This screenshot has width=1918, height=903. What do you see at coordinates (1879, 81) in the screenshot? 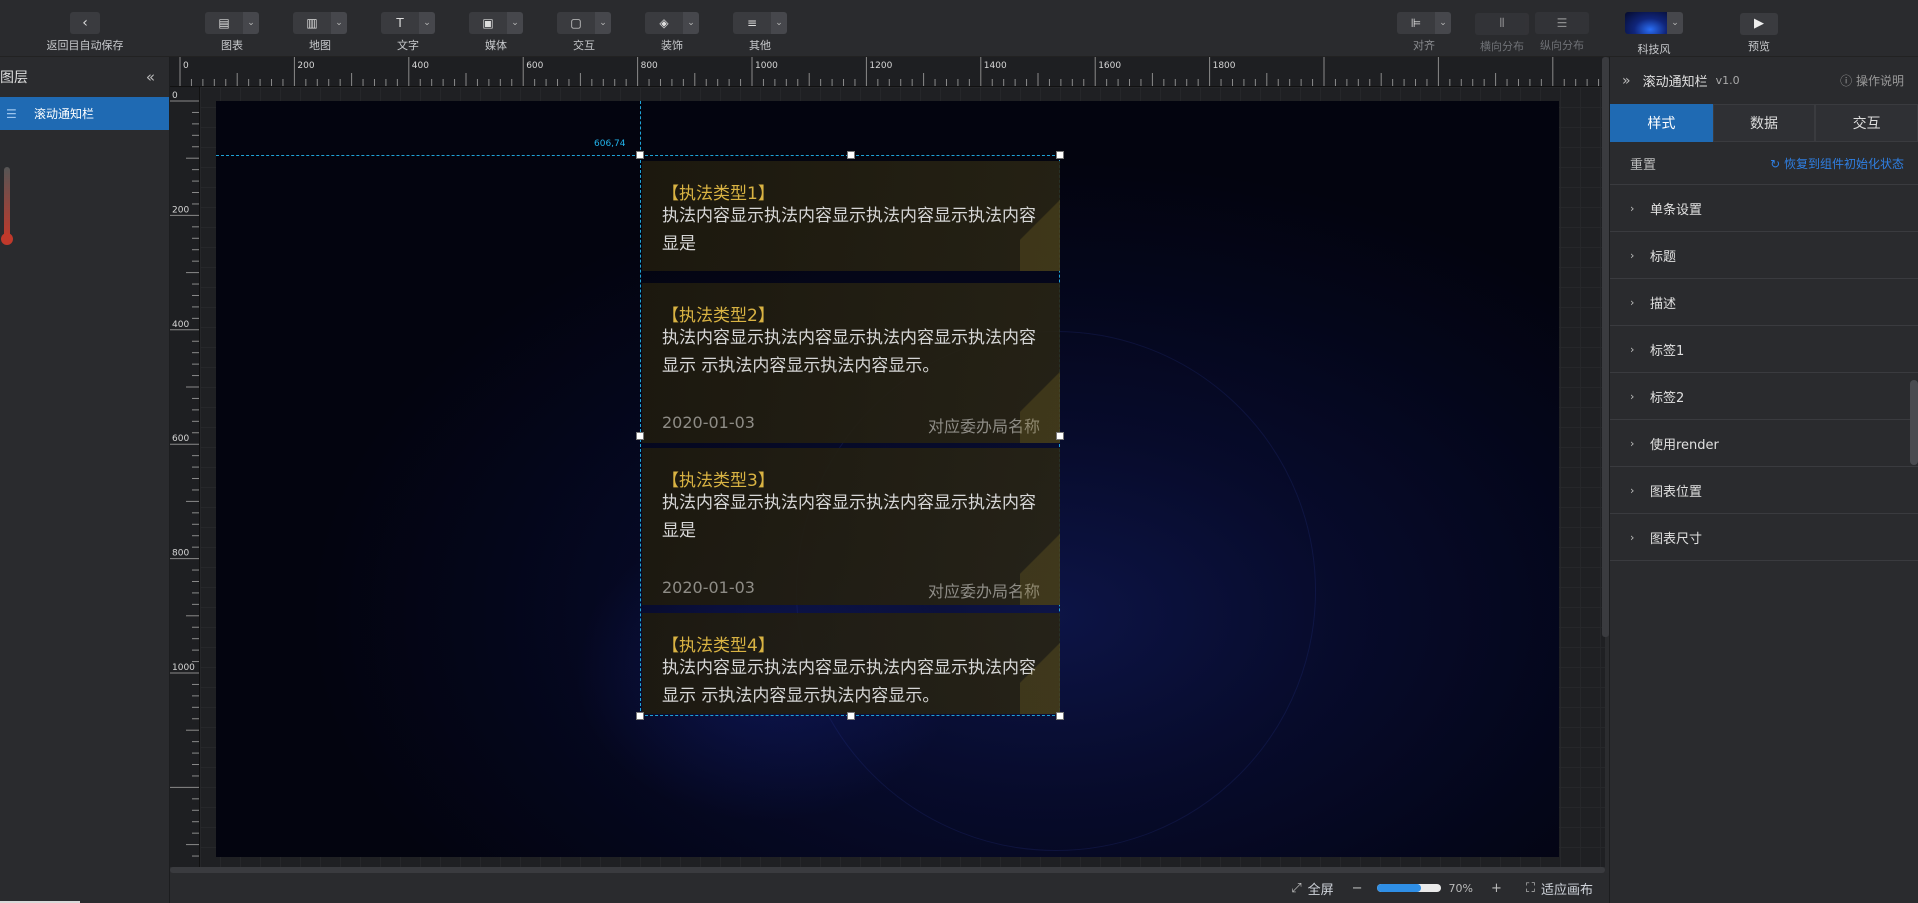
I see `help-label: 操作说明` at bounding box center [1879, 81].